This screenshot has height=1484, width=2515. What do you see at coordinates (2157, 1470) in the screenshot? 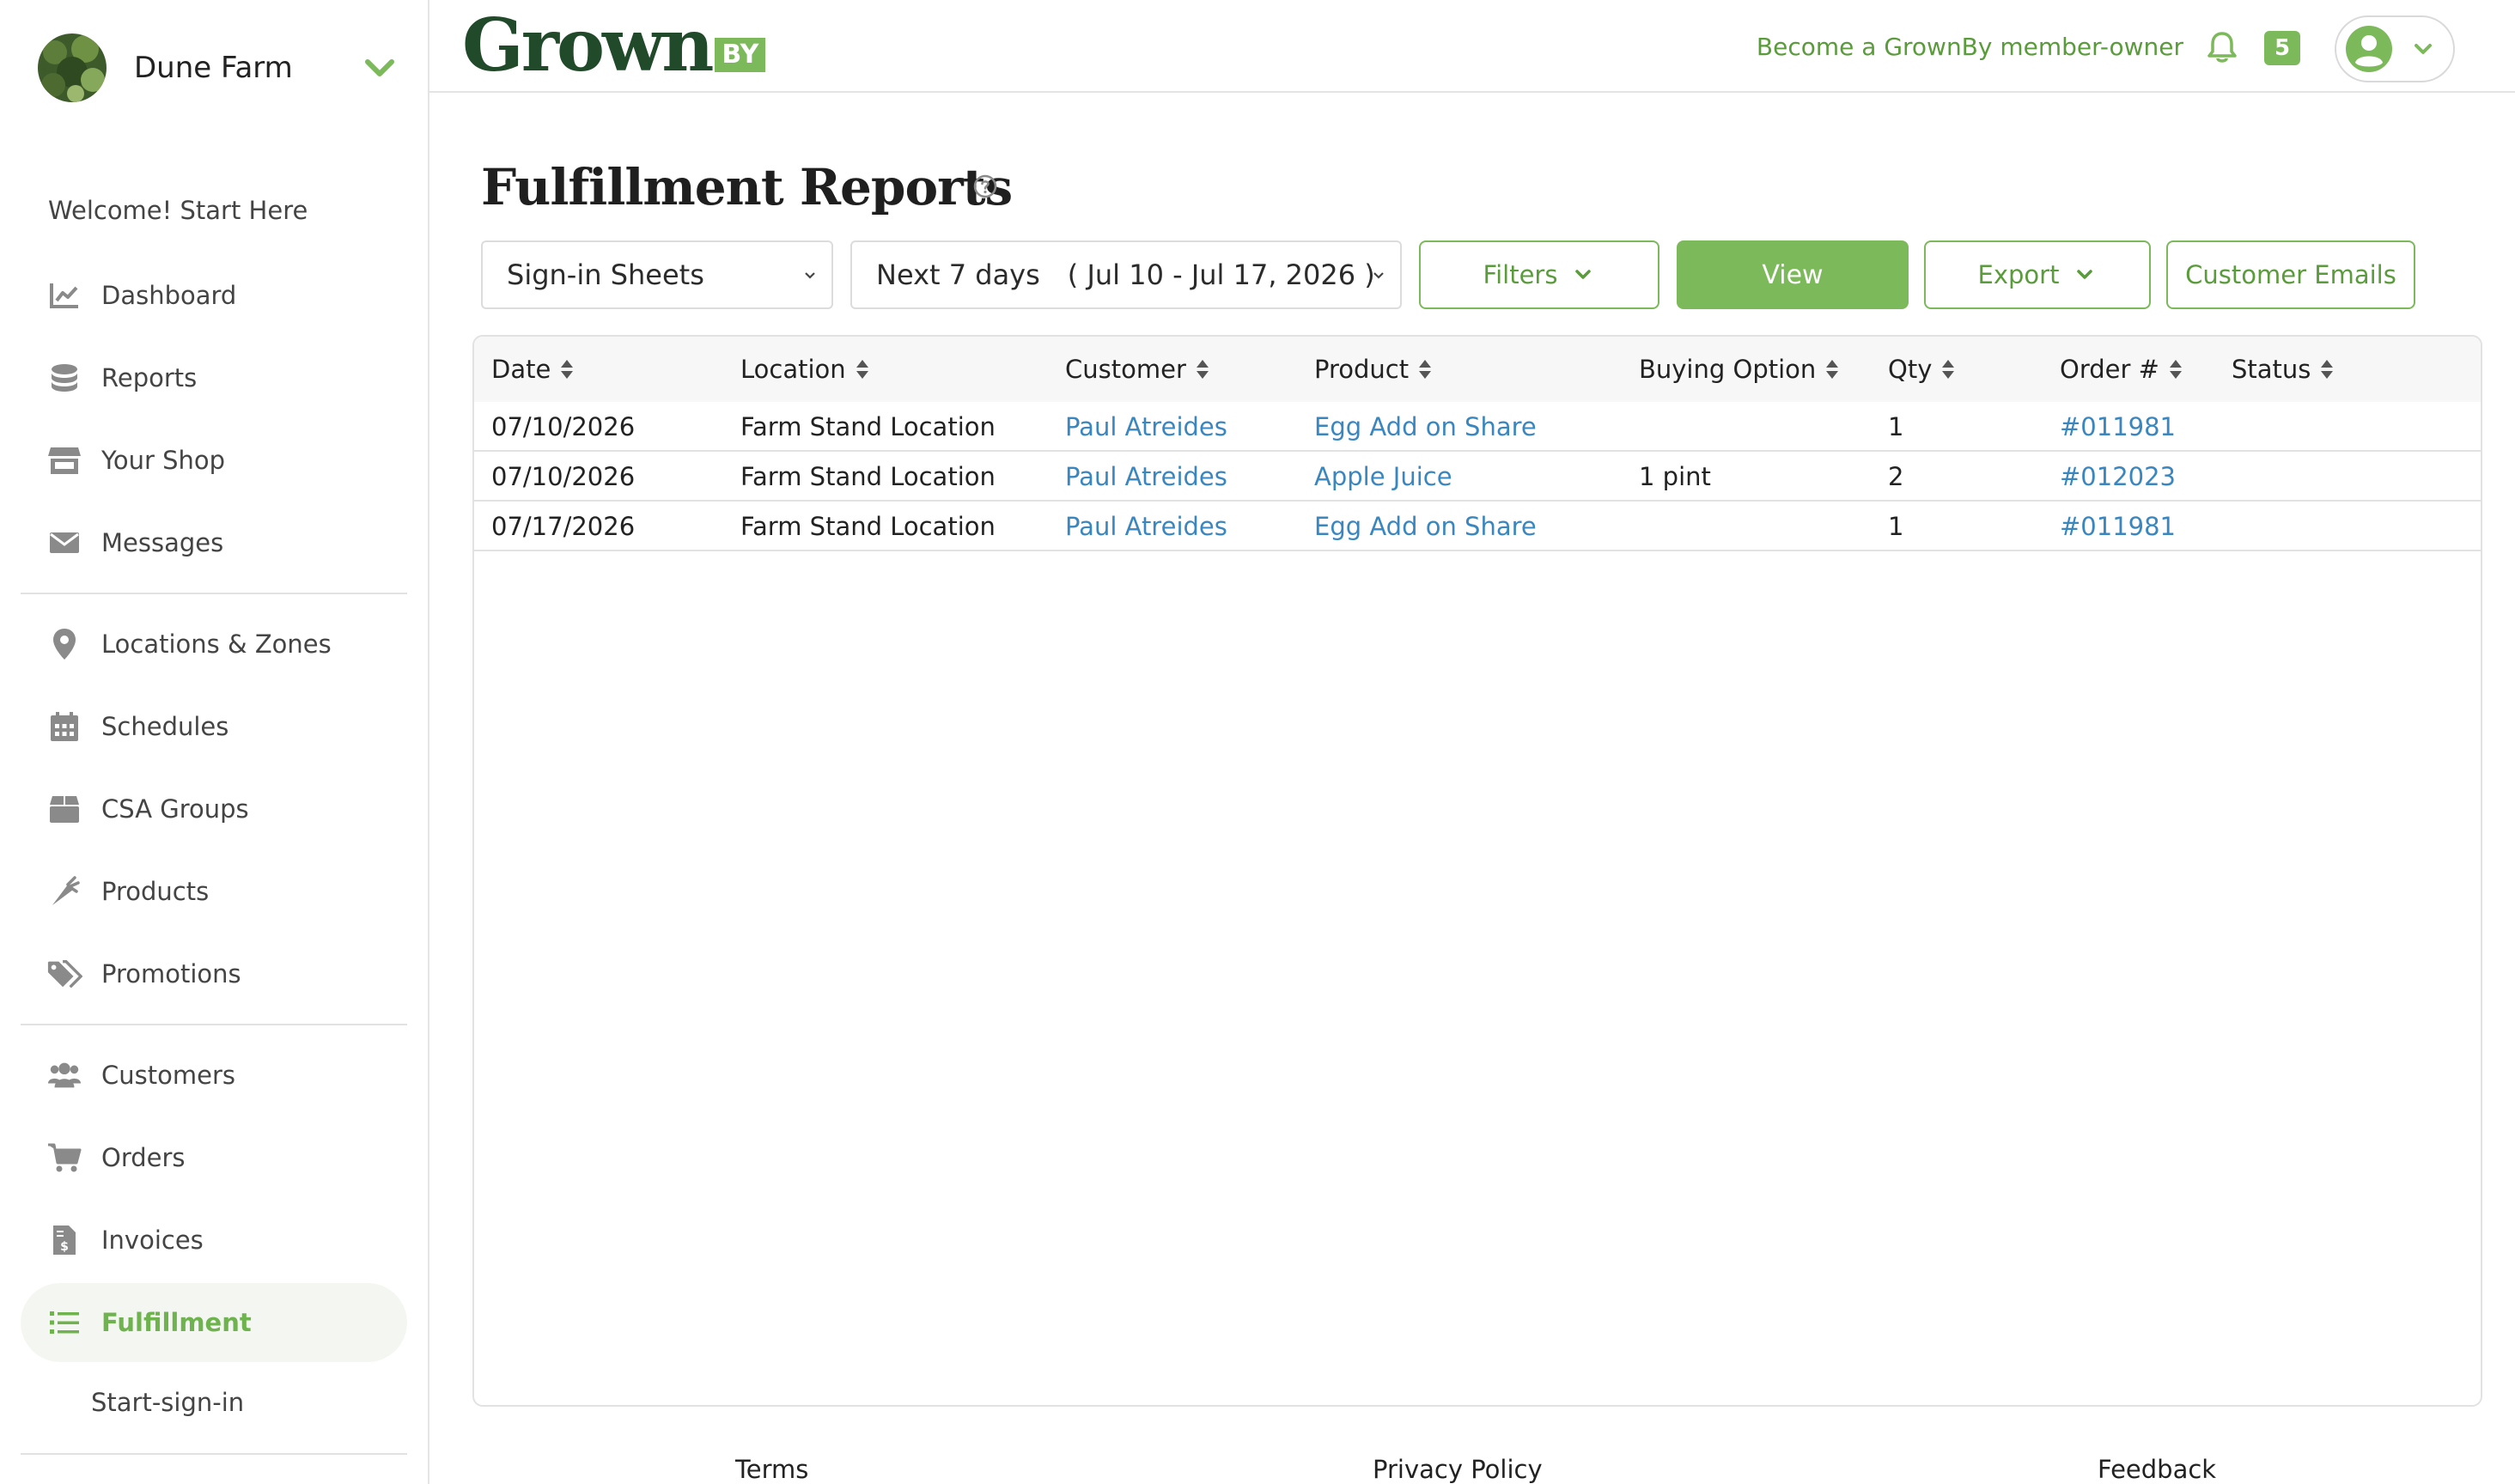
I see `footer-feedback-link: Feedback` at bounding box center [2157, 1470].